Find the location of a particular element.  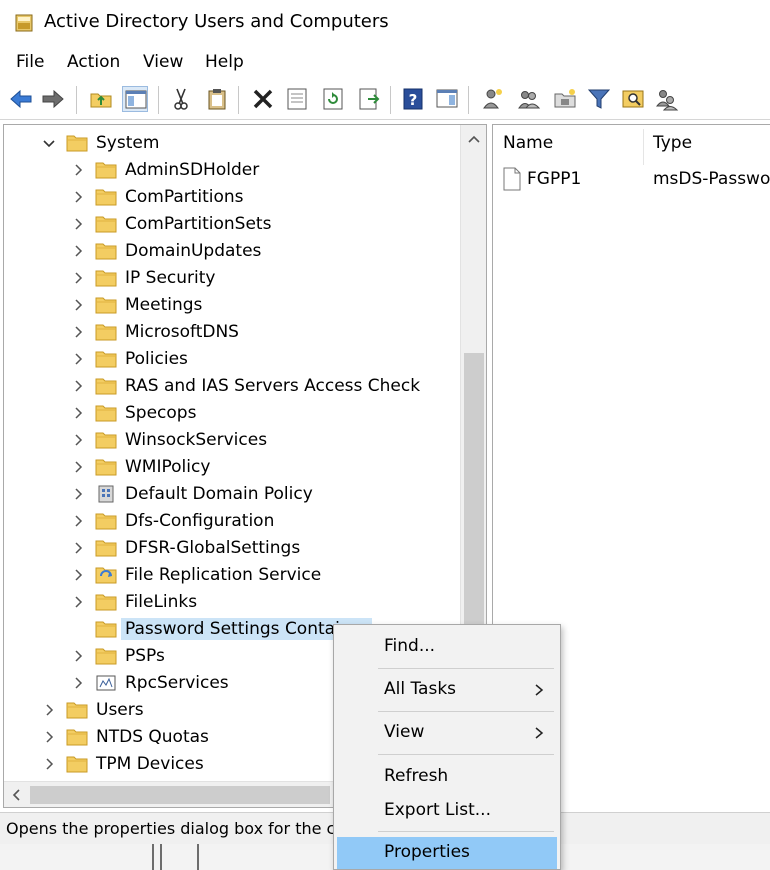

scroll-up-arrow-icon is located at coordinates (474, 139).